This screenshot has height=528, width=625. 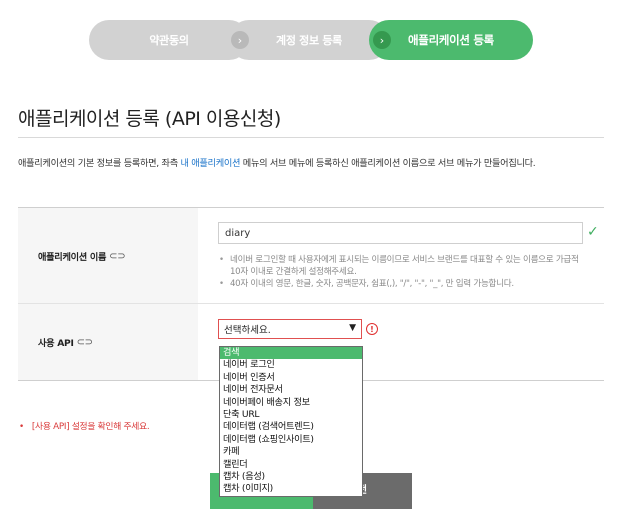 I want to click on description-prefix: 애플리케이션의 기본 정보를 등록하면, 좌측, so click(x=99, y=163).